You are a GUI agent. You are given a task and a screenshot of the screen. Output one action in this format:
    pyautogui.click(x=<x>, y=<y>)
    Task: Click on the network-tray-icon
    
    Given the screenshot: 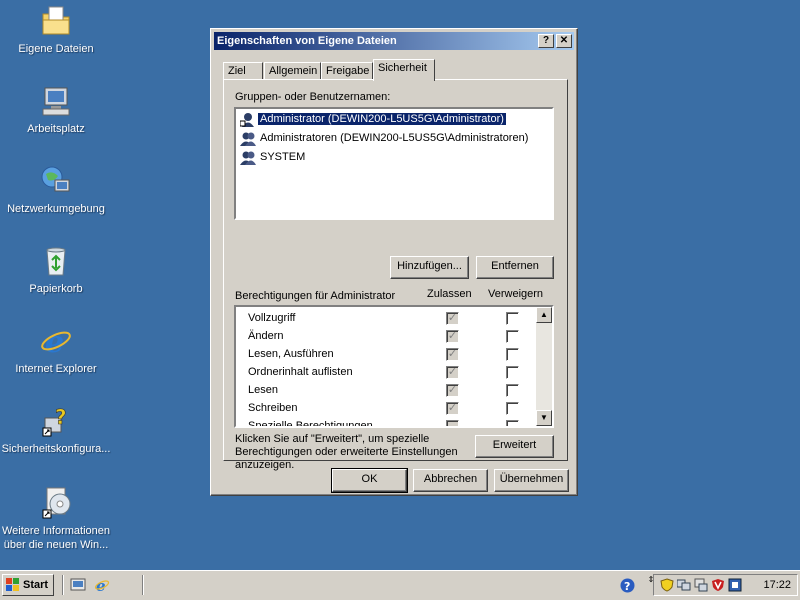 What is the action you would take?
    pyautogui.click(x=683, y=585)
    